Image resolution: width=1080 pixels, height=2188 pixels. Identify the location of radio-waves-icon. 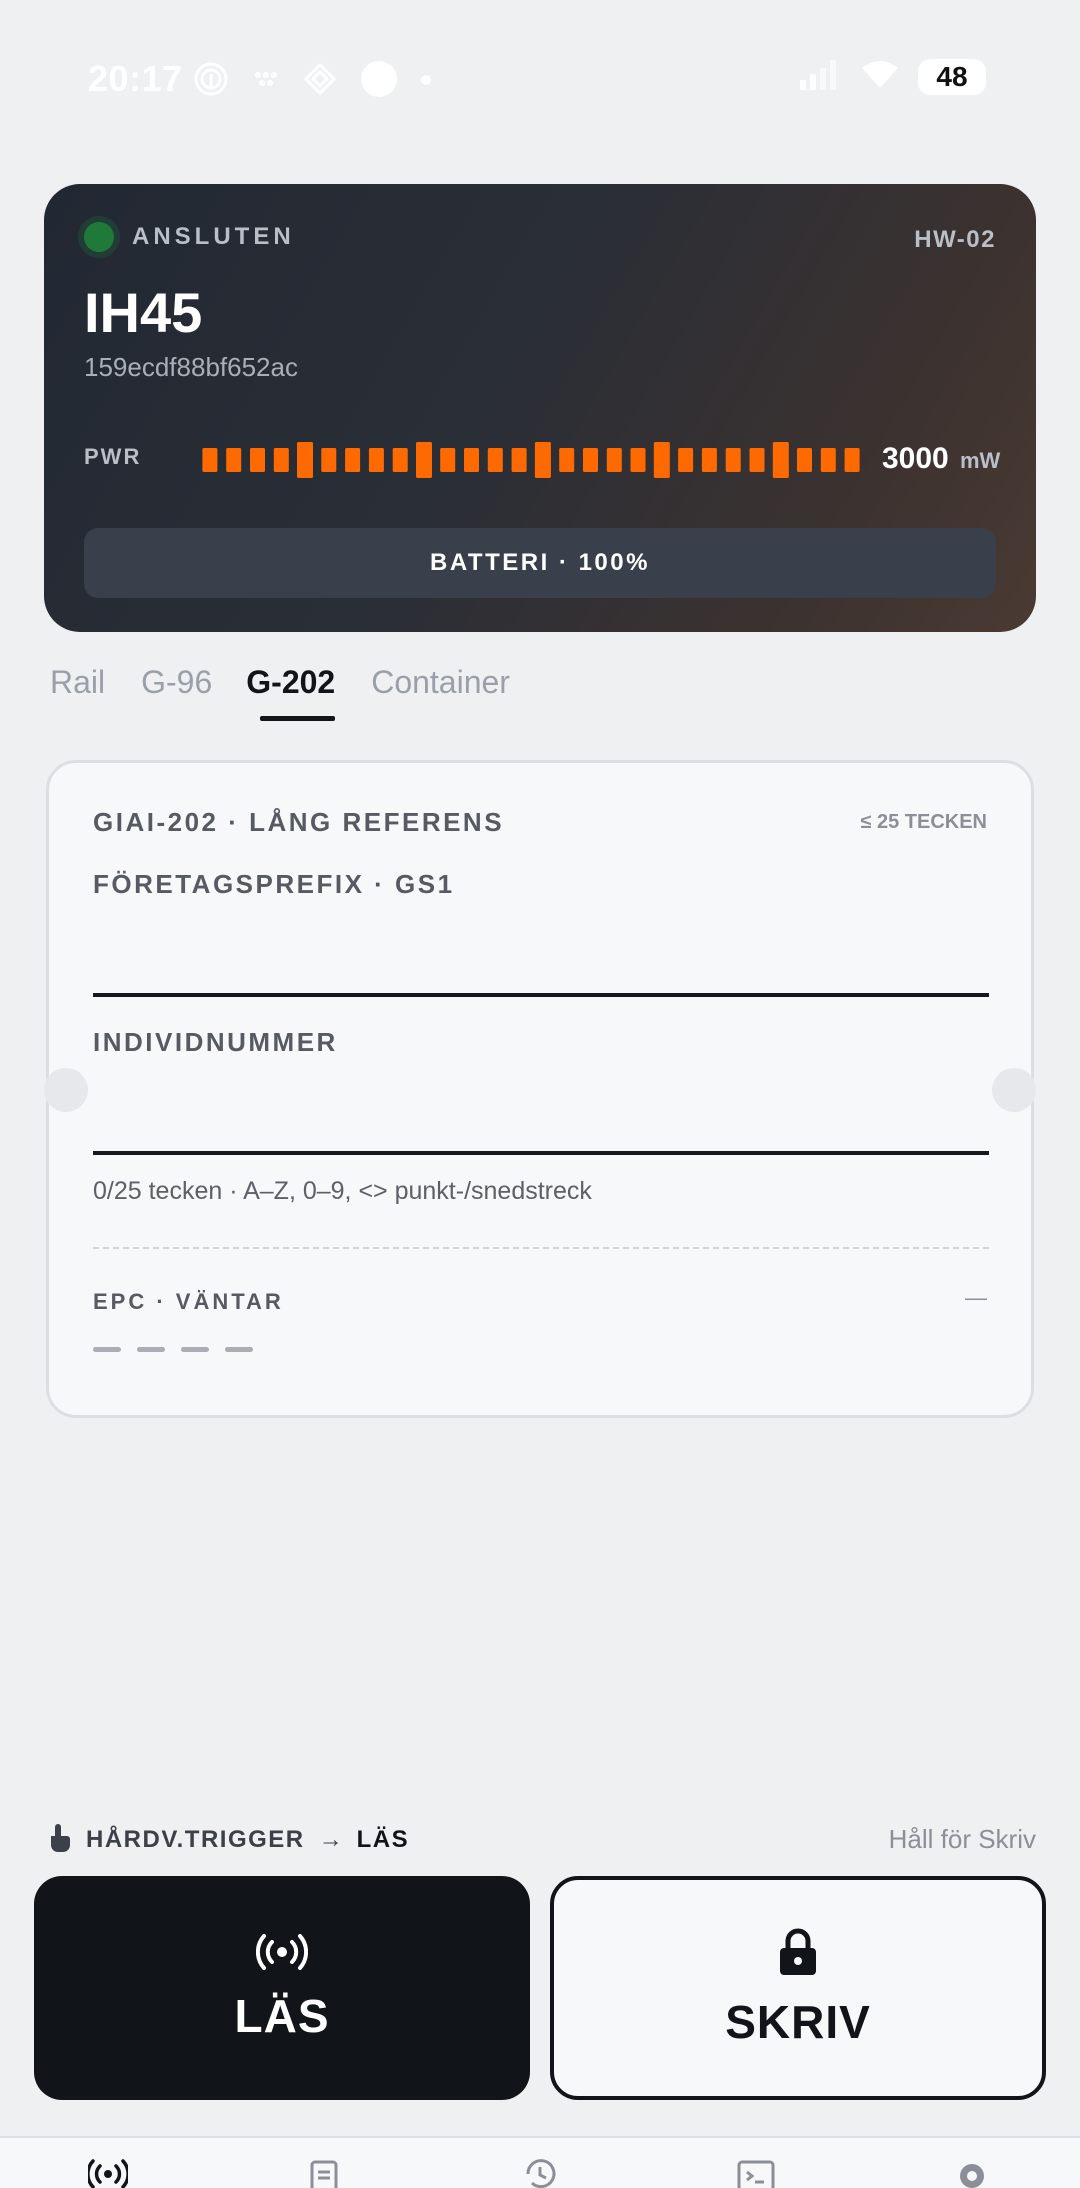
(282, 1954).